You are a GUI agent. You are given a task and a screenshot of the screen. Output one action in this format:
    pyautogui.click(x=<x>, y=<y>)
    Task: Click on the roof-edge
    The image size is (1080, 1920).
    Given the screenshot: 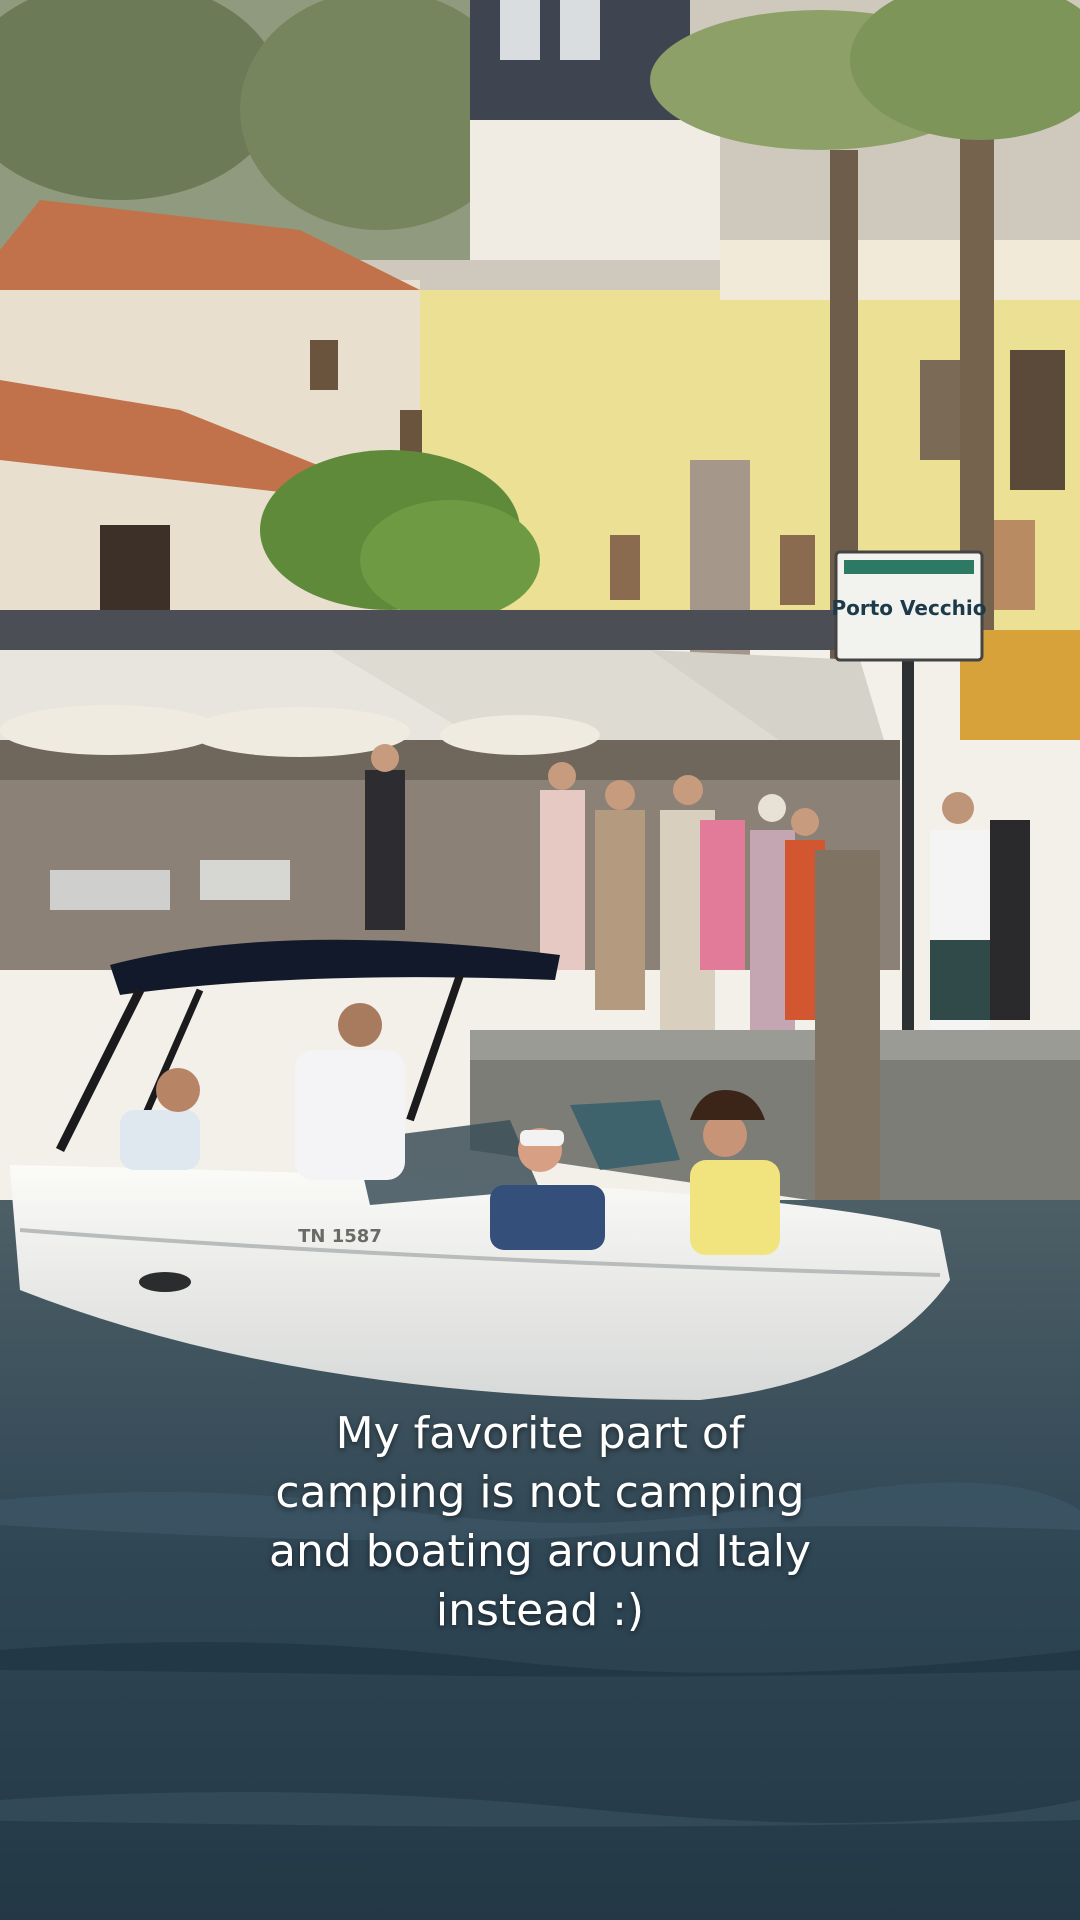 What is the action you would take?
    pyautogui.click(x=450, y=630)
    